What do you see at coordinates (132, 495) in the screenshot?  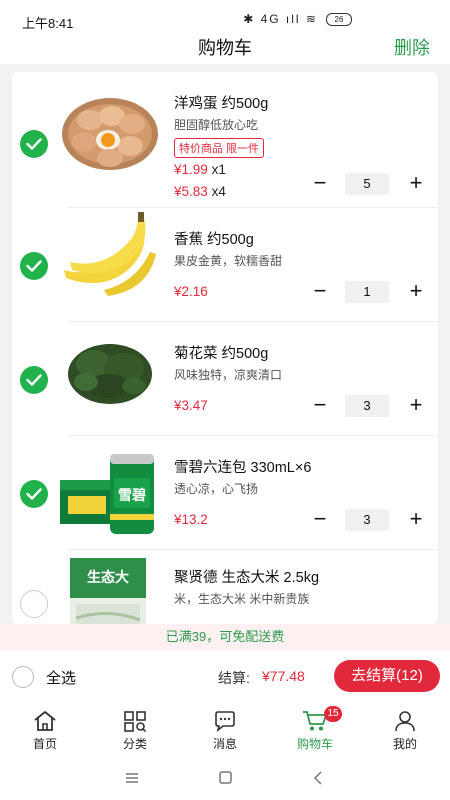 I see `sprite-brand-text: 雪碧` at bounding box center [132, 495].